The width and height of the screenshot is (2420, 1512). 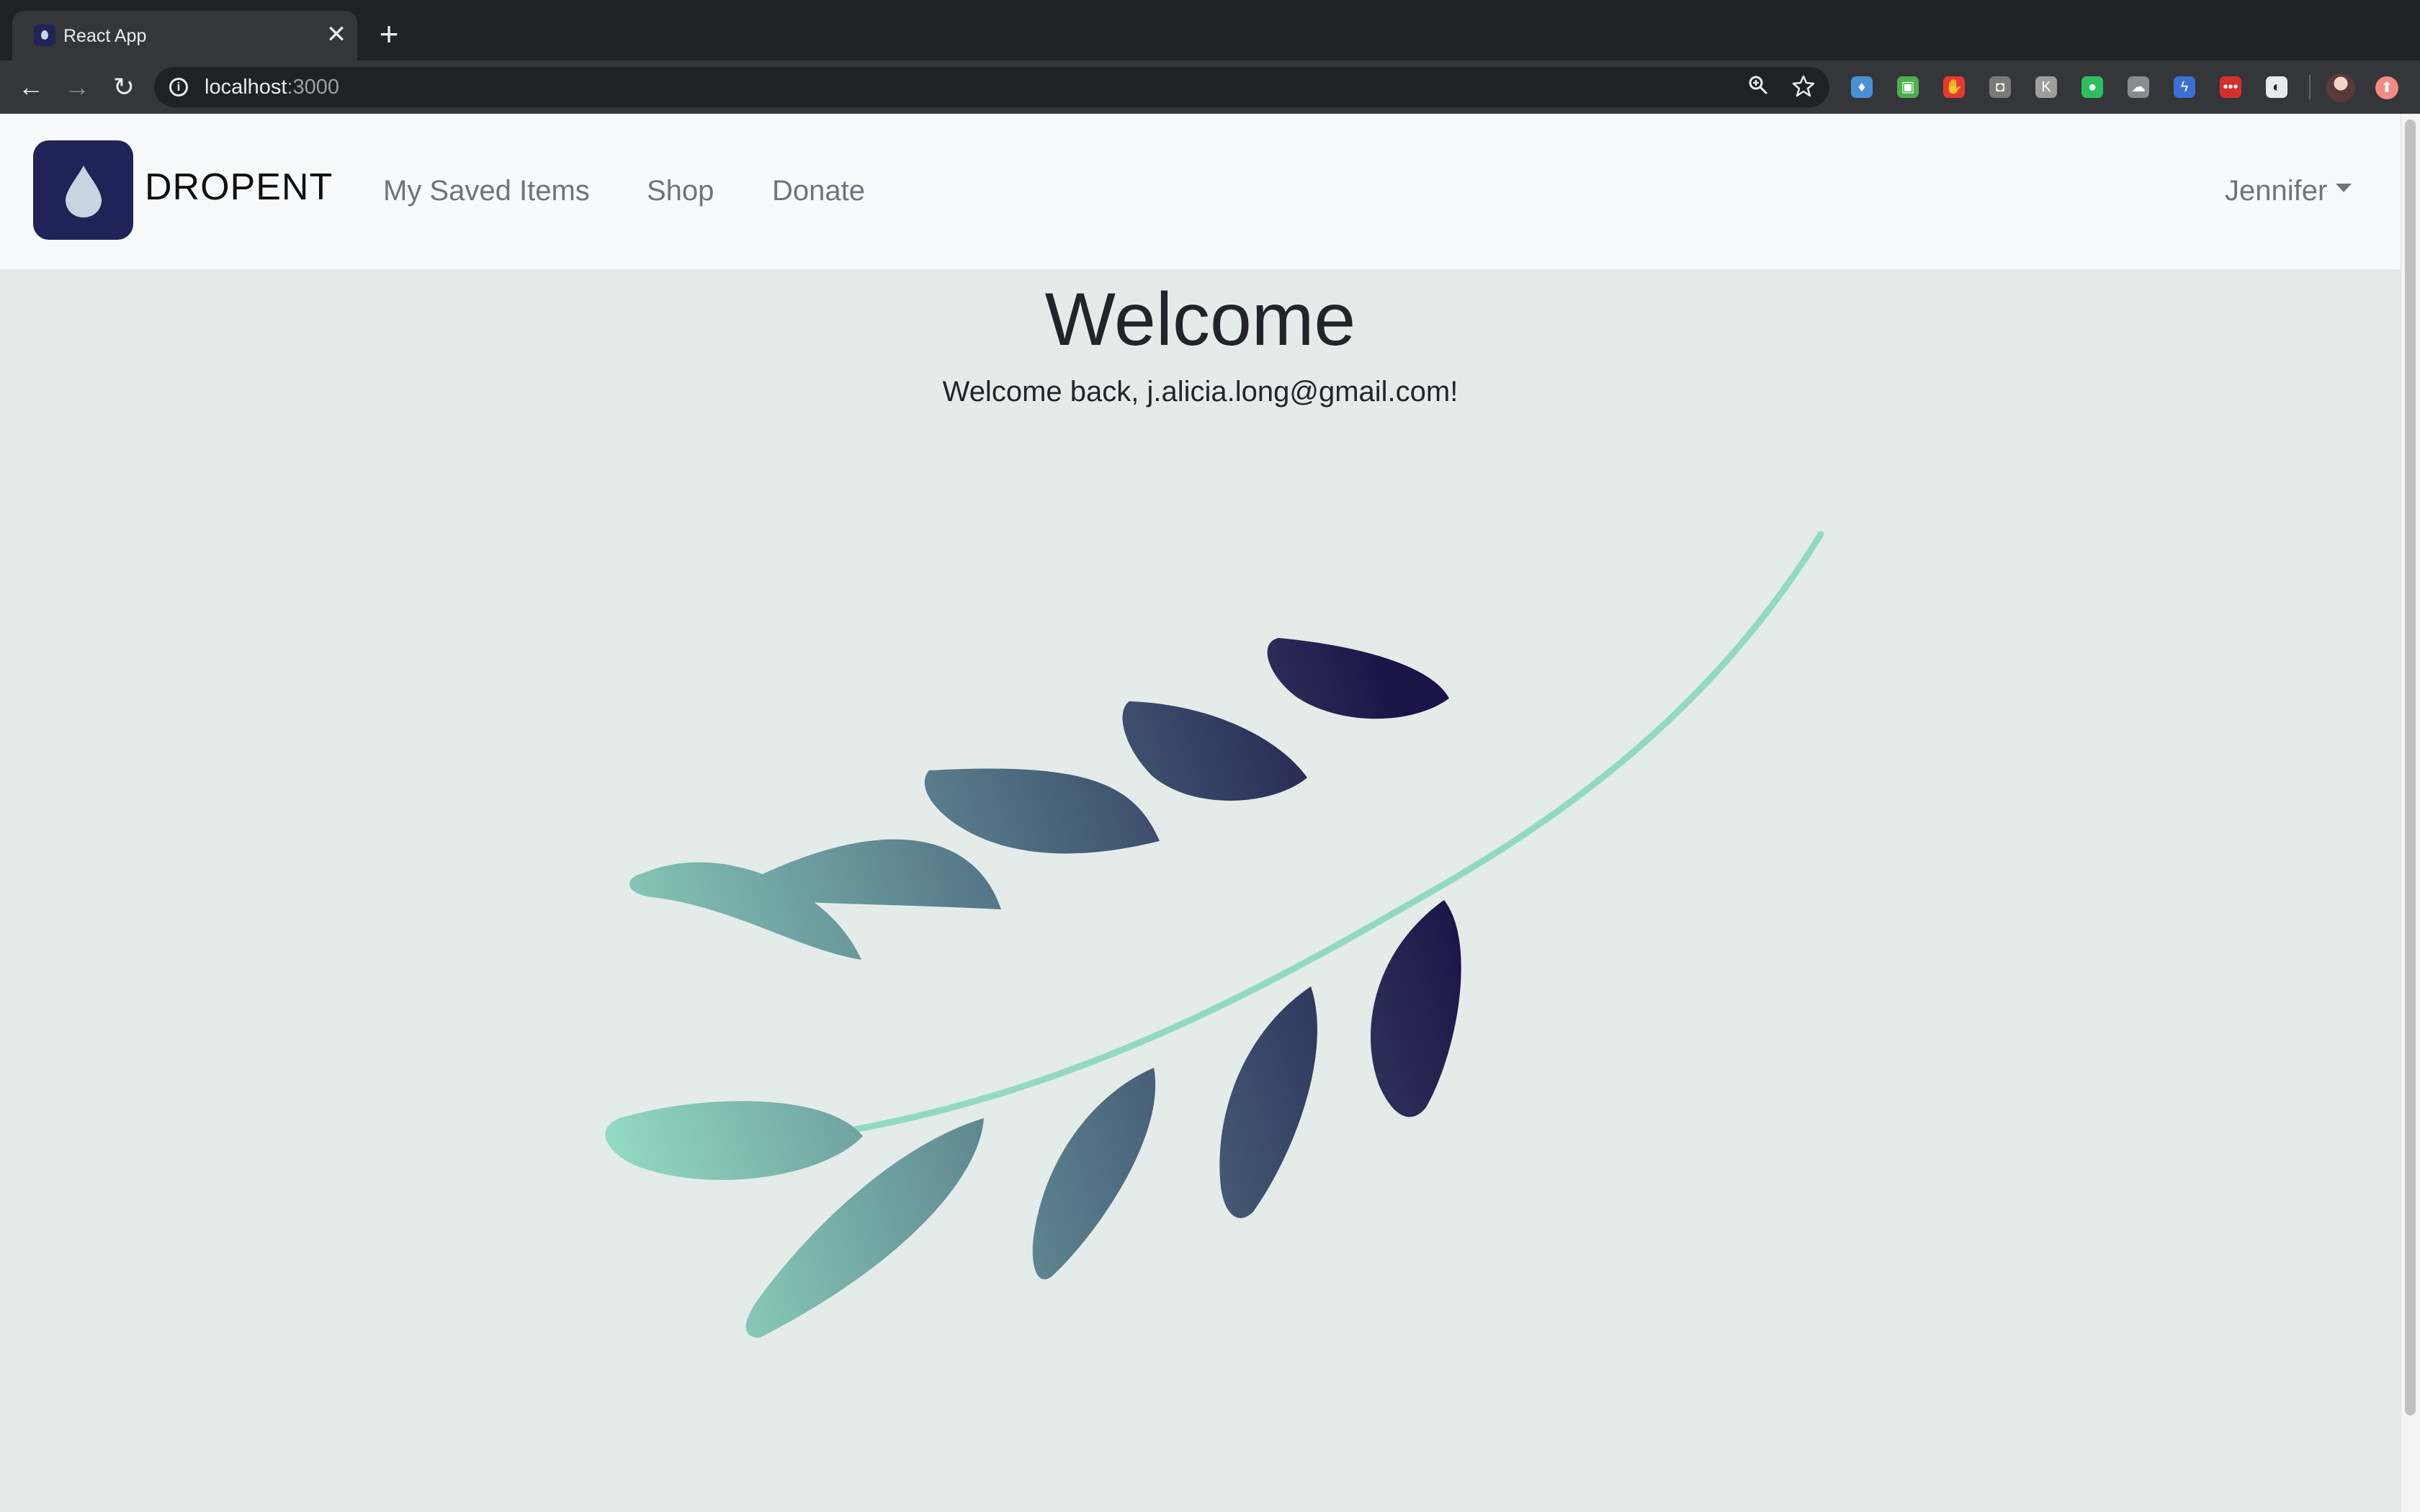 I want to click on lastpass-extension-icon: •••, so click(x=2230, y=87).